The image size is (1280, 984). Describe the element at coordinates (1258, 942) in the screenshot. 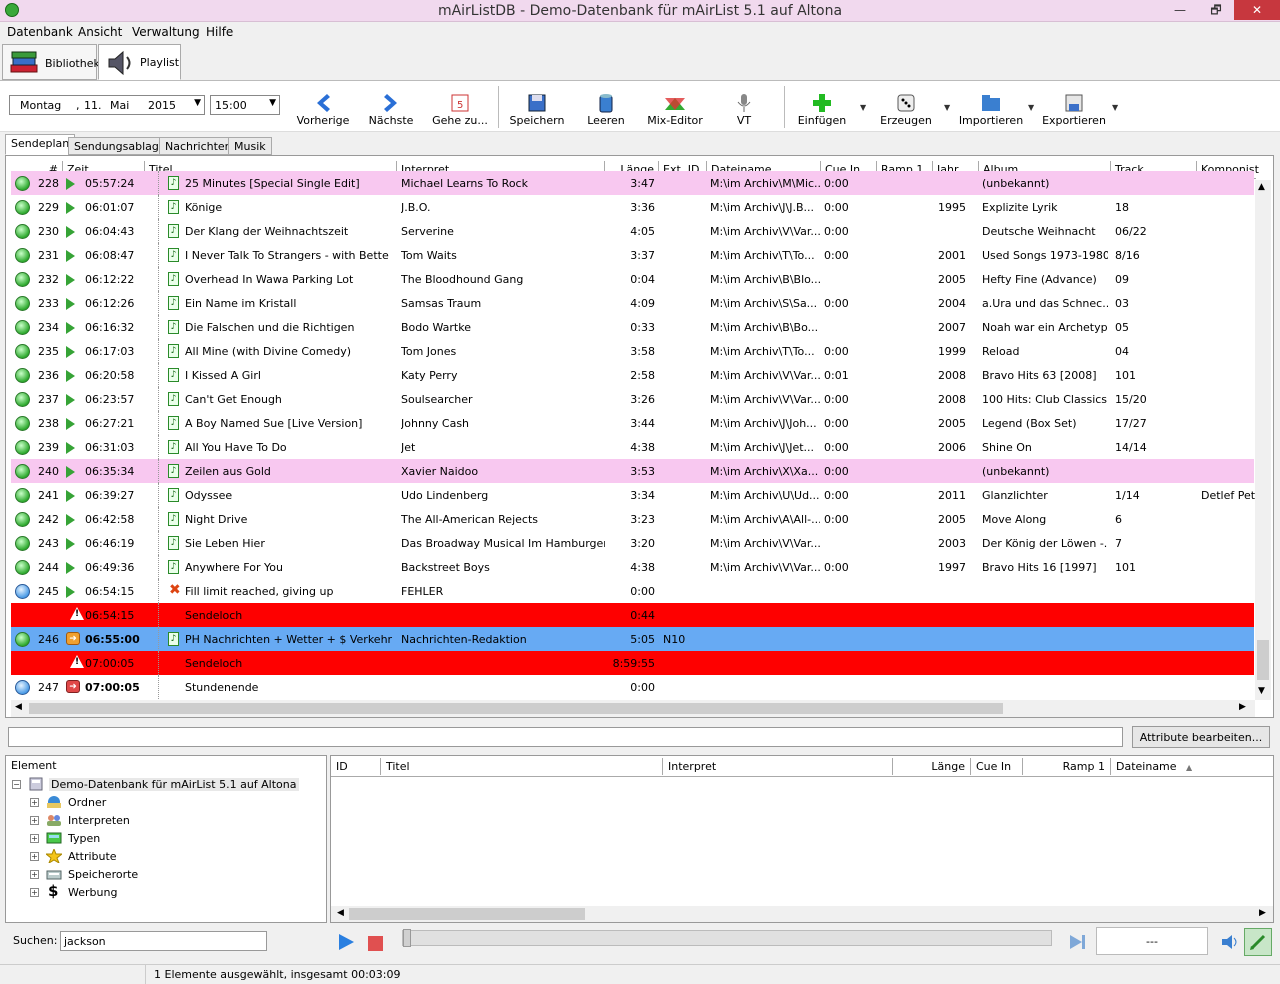

I see `edit-mode-button` at that location.